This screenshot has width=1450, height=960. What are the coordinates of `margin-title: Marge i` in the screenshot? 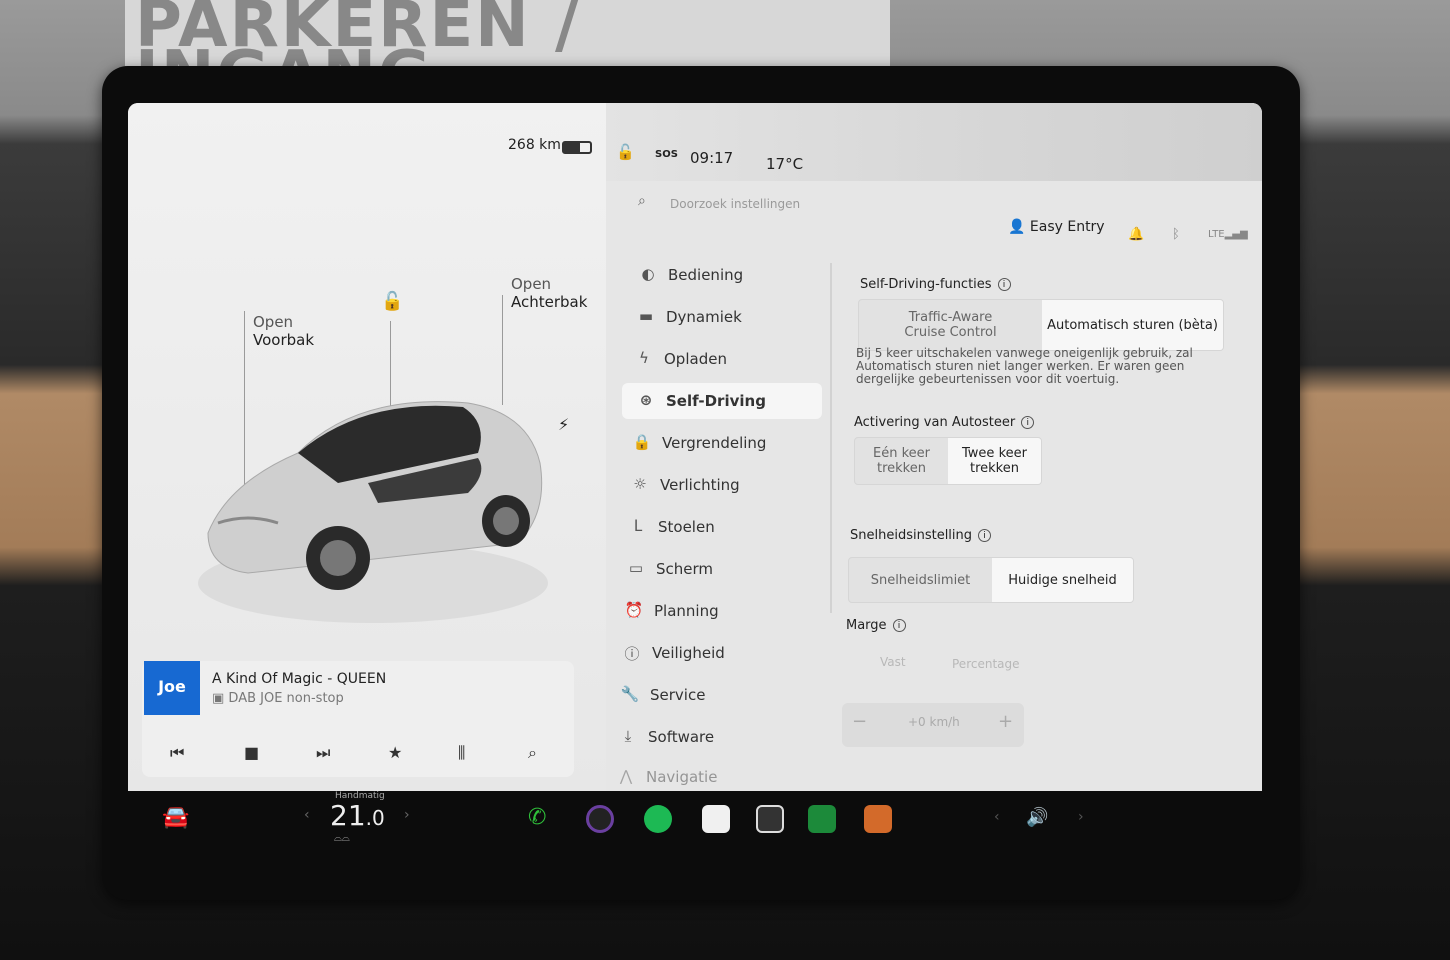 It's located at (876, 625).